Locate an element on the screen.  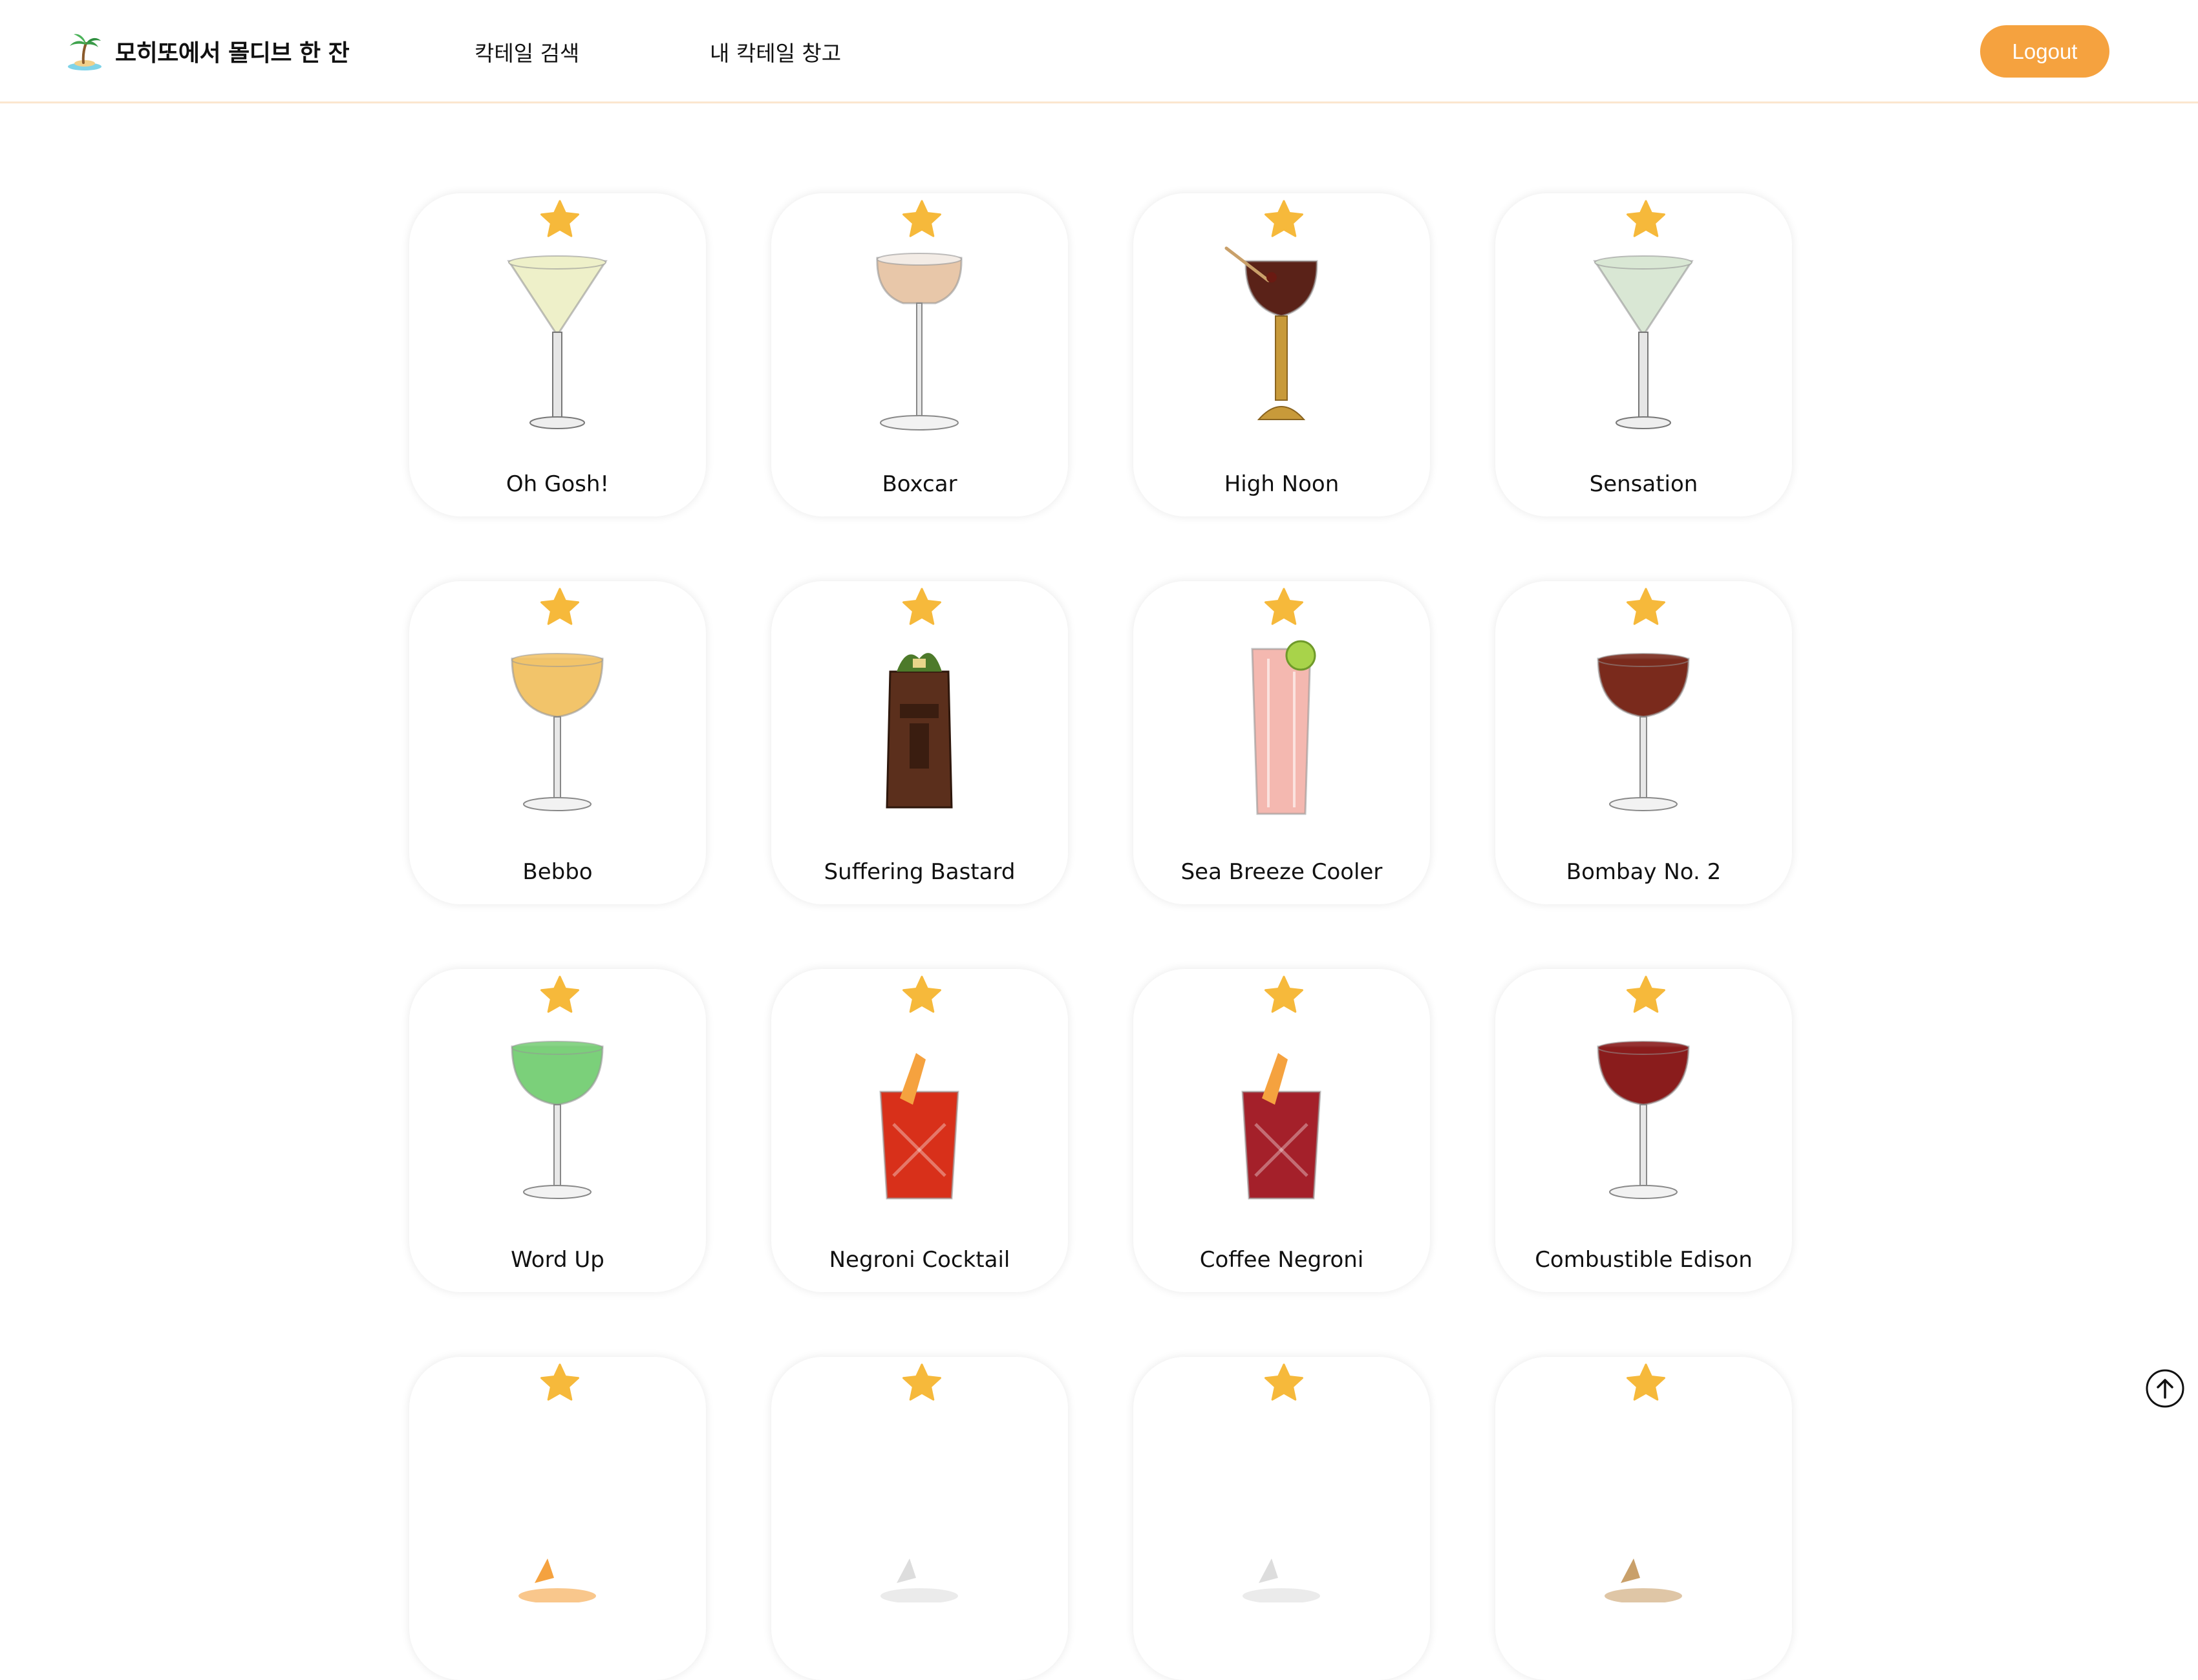
cocktail-card: Coffee Negroni is located at coordinates (1281, 1131).